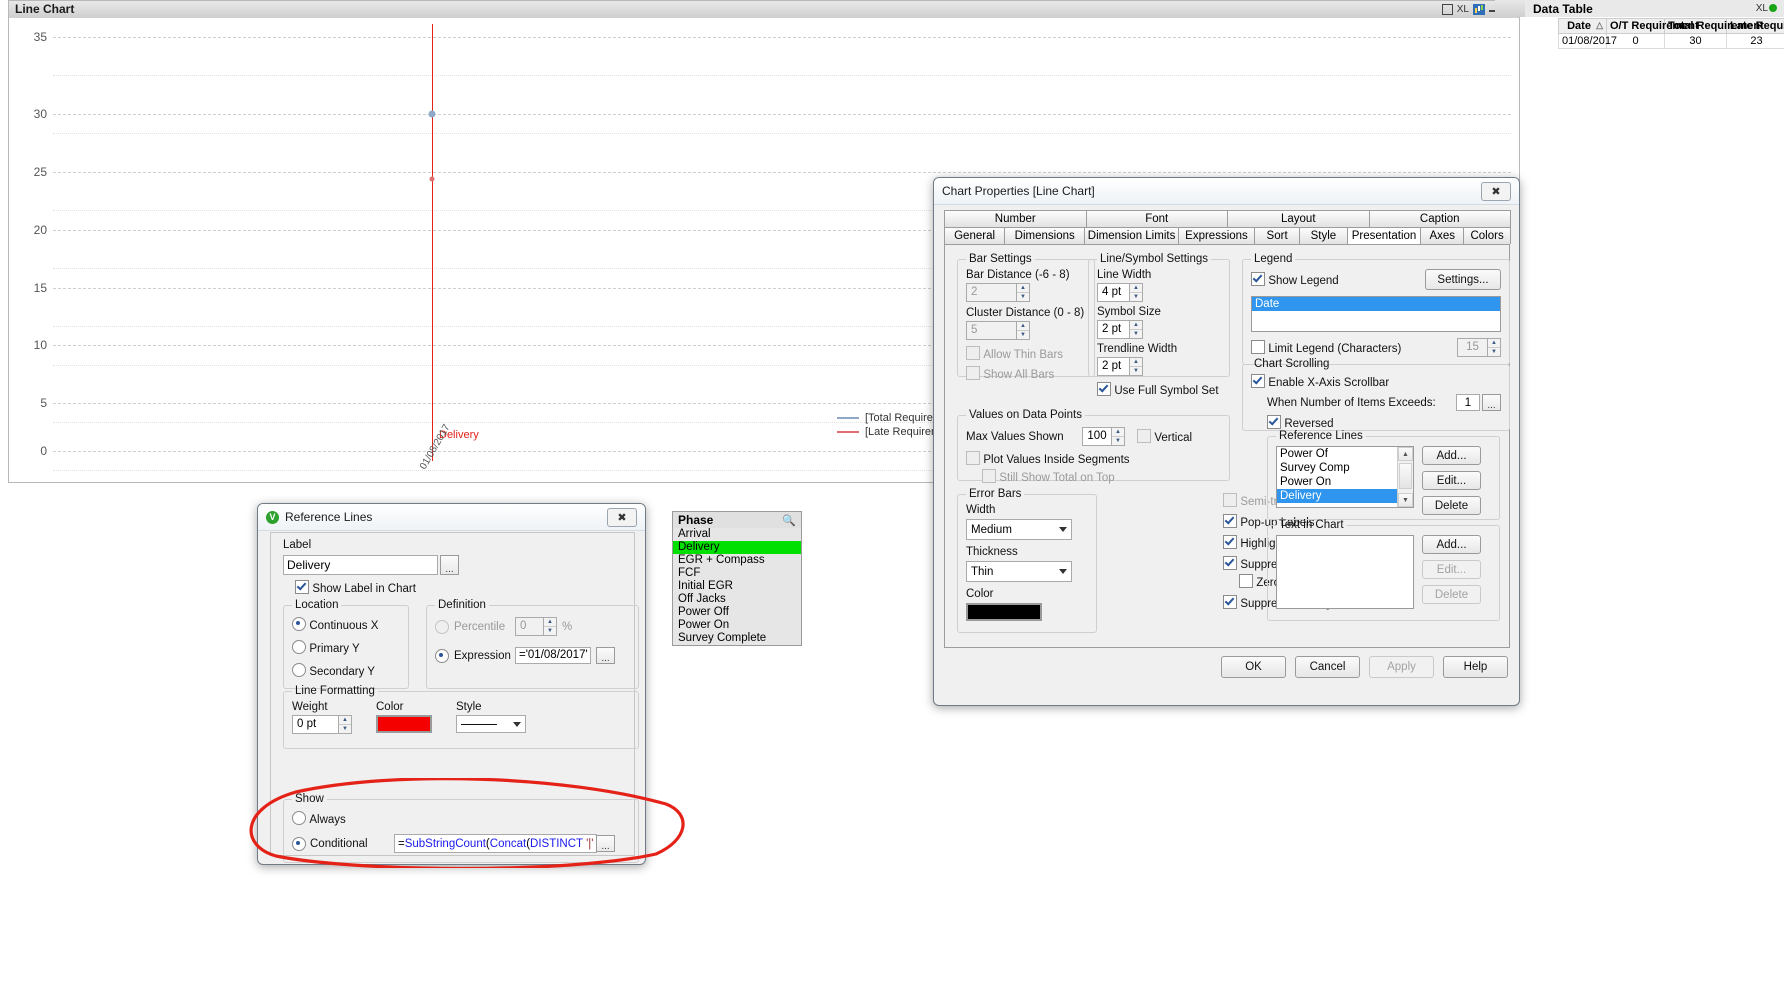 This screenshot has width=1784, height=985. Describe the element at coordinates (432, 179) in the screenshot. I see `data-point-late-requirement` at that location.